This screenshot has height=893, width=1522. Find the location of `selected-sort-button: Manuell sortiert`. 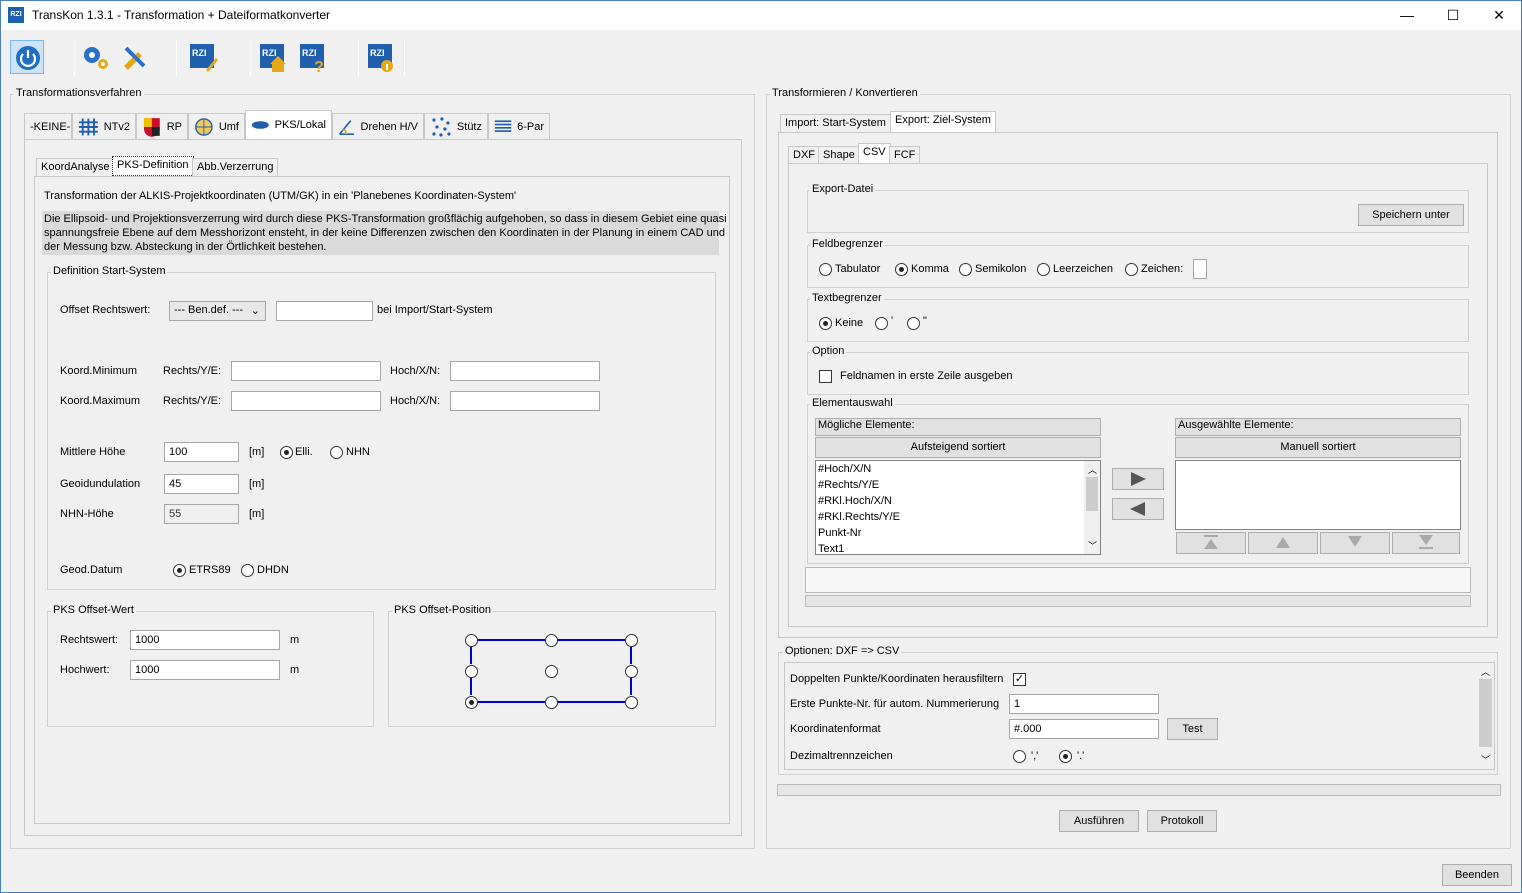

selected-sort-button: Manuell sortiert is located at coordinates (1318, 447).